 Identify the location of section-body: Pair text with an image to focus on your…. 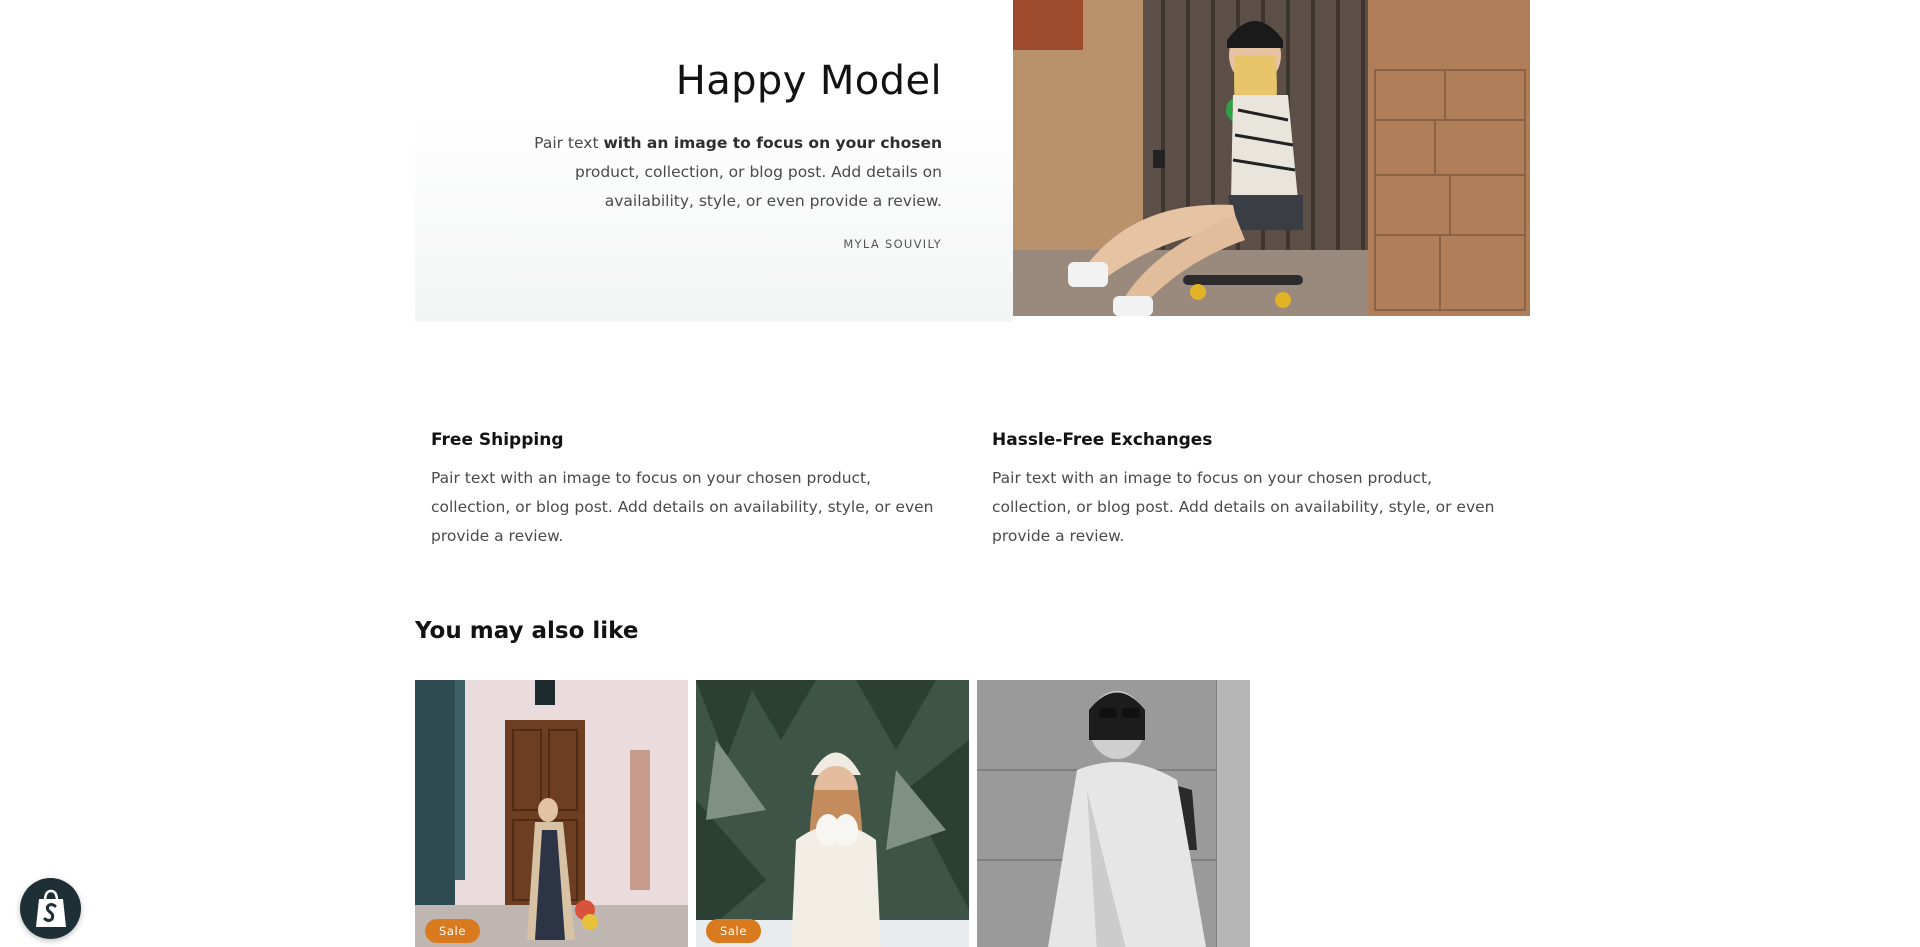
(717, 172).